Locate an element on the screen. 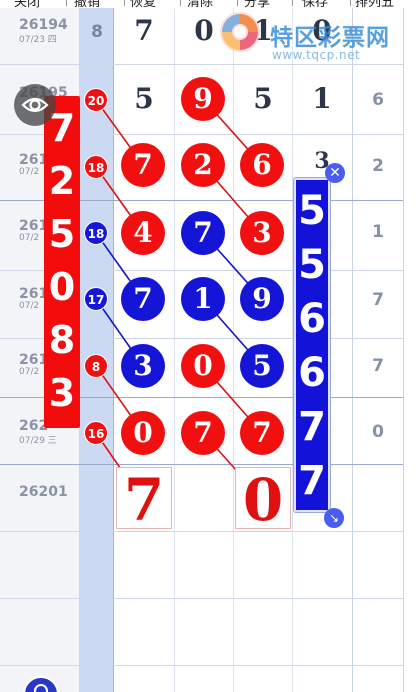 The width and height of the screenshot is (416, 692). sum-ball: 16 is located at coordinates (96, 433).